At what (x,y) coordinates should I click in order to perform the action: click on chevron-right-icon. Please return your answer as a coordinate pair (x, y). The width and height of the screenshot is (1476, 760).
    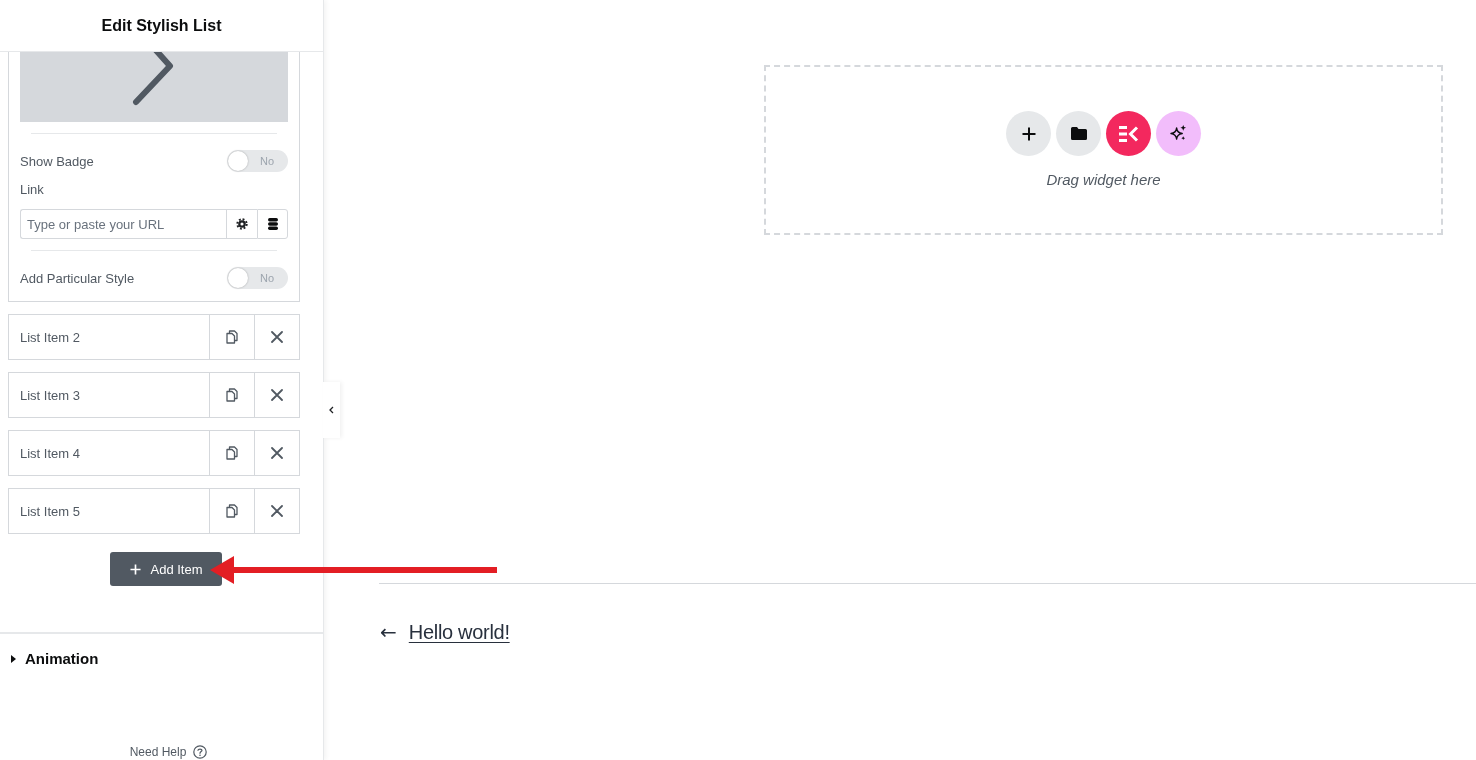
    Looking at the image, I should click on (153, 80).